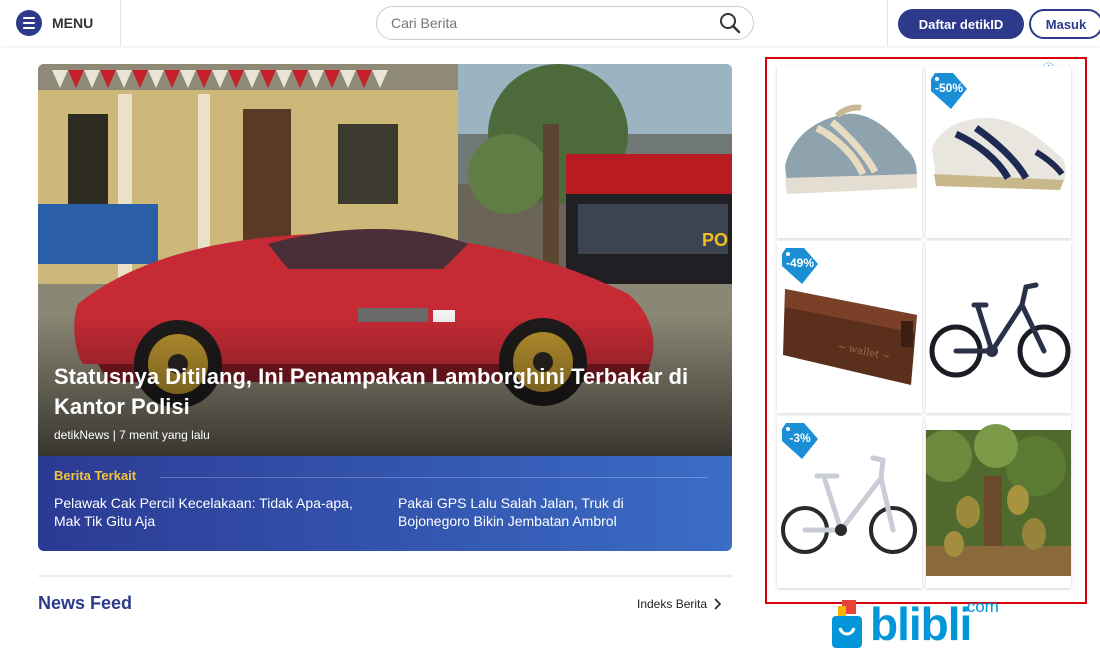 The width and height of the screenshot is (1100, 652). I want to click on search-icon, so click(730, 23).